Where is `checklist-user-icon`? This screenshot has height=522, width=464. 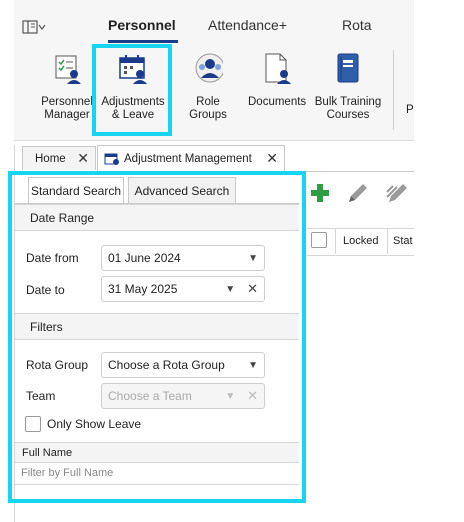
checklist-user-icon is located at coordinates (68, 69).